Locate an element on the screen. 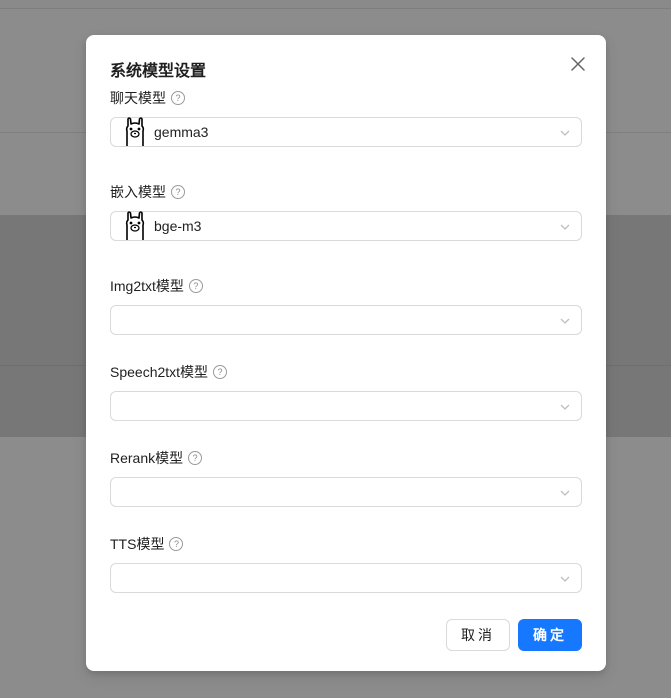 The width and height of the screenshot is (671, 698). rerank-model-field: Rerank模型 ? is located at coordinates (346, 477).